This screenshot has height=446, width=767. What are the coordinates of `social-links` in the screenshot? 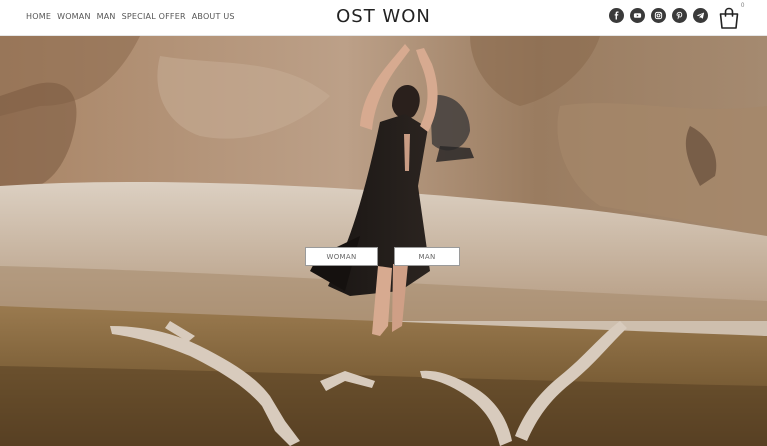 It's located at (658, 15).